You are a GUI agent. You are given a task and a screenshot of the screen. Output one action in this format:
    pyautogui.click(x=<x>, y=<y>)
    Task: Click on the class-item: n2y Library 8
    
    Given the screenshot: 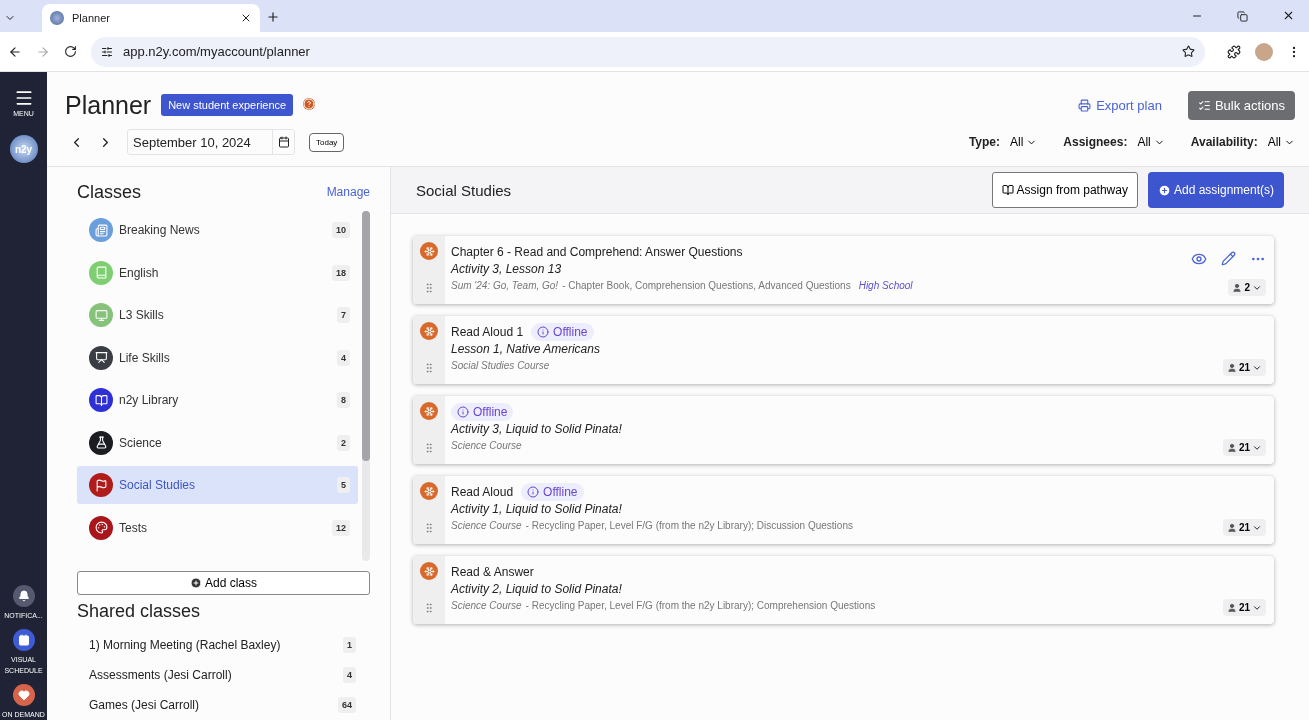 What is the action you would take?
    pyautogui.click(x=217, y=400)
    